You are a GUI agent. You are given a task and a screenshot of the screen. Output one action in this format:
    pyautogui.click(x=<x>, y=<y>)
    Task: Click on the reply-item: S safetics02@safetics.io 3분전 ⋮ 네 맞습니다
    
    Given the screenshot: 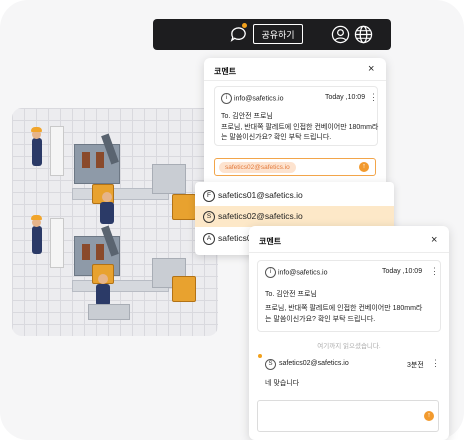 What is the action you would take?
    pyautogui.click(x=349, y=374)
    